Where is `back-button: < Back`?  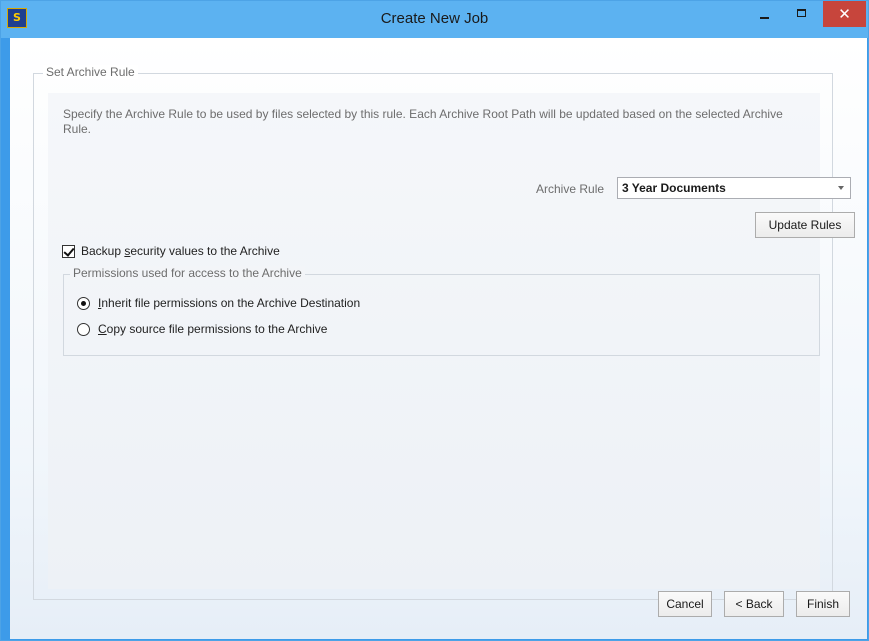
back-button: < Back is located at coordinates (754, 604).